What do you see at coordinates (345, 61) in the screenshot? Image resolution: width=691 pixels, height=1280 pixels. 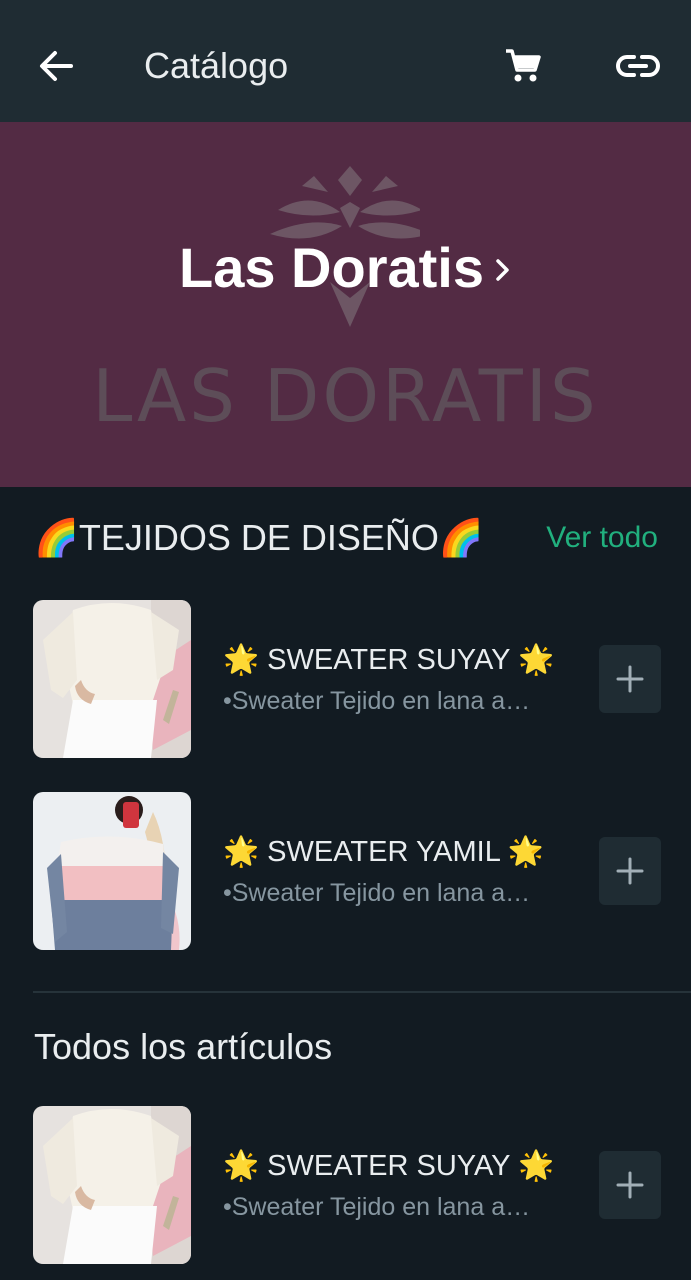 I see `top-app-bar: Catálogo` at bounding box center [345, 61].